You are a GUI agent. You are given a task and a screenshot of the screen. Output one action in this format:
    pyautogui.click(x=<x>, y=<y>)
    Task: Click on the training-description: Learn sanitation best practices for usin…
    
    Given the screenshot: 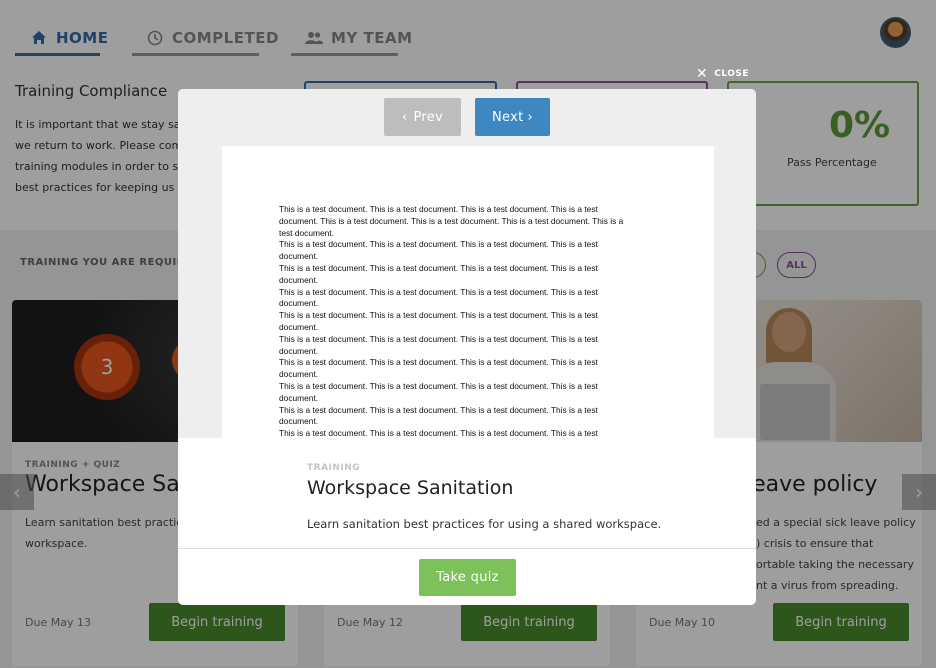 What is the action you would take?
    pyautogui.click(x=484, y=524)
    